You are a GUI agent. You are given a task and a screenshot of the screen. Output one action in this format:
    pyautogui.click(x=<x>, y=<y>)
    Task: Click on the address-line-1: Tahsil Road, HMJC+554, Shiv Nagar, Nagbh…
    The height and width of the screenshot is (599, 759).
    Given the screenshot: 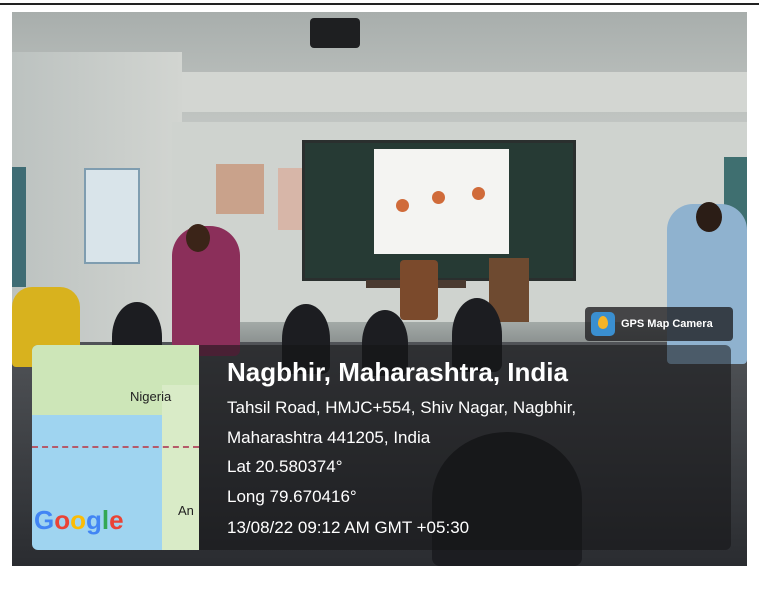 What is the action you would take?
    pyautogui.click(x=402, y=407)
    